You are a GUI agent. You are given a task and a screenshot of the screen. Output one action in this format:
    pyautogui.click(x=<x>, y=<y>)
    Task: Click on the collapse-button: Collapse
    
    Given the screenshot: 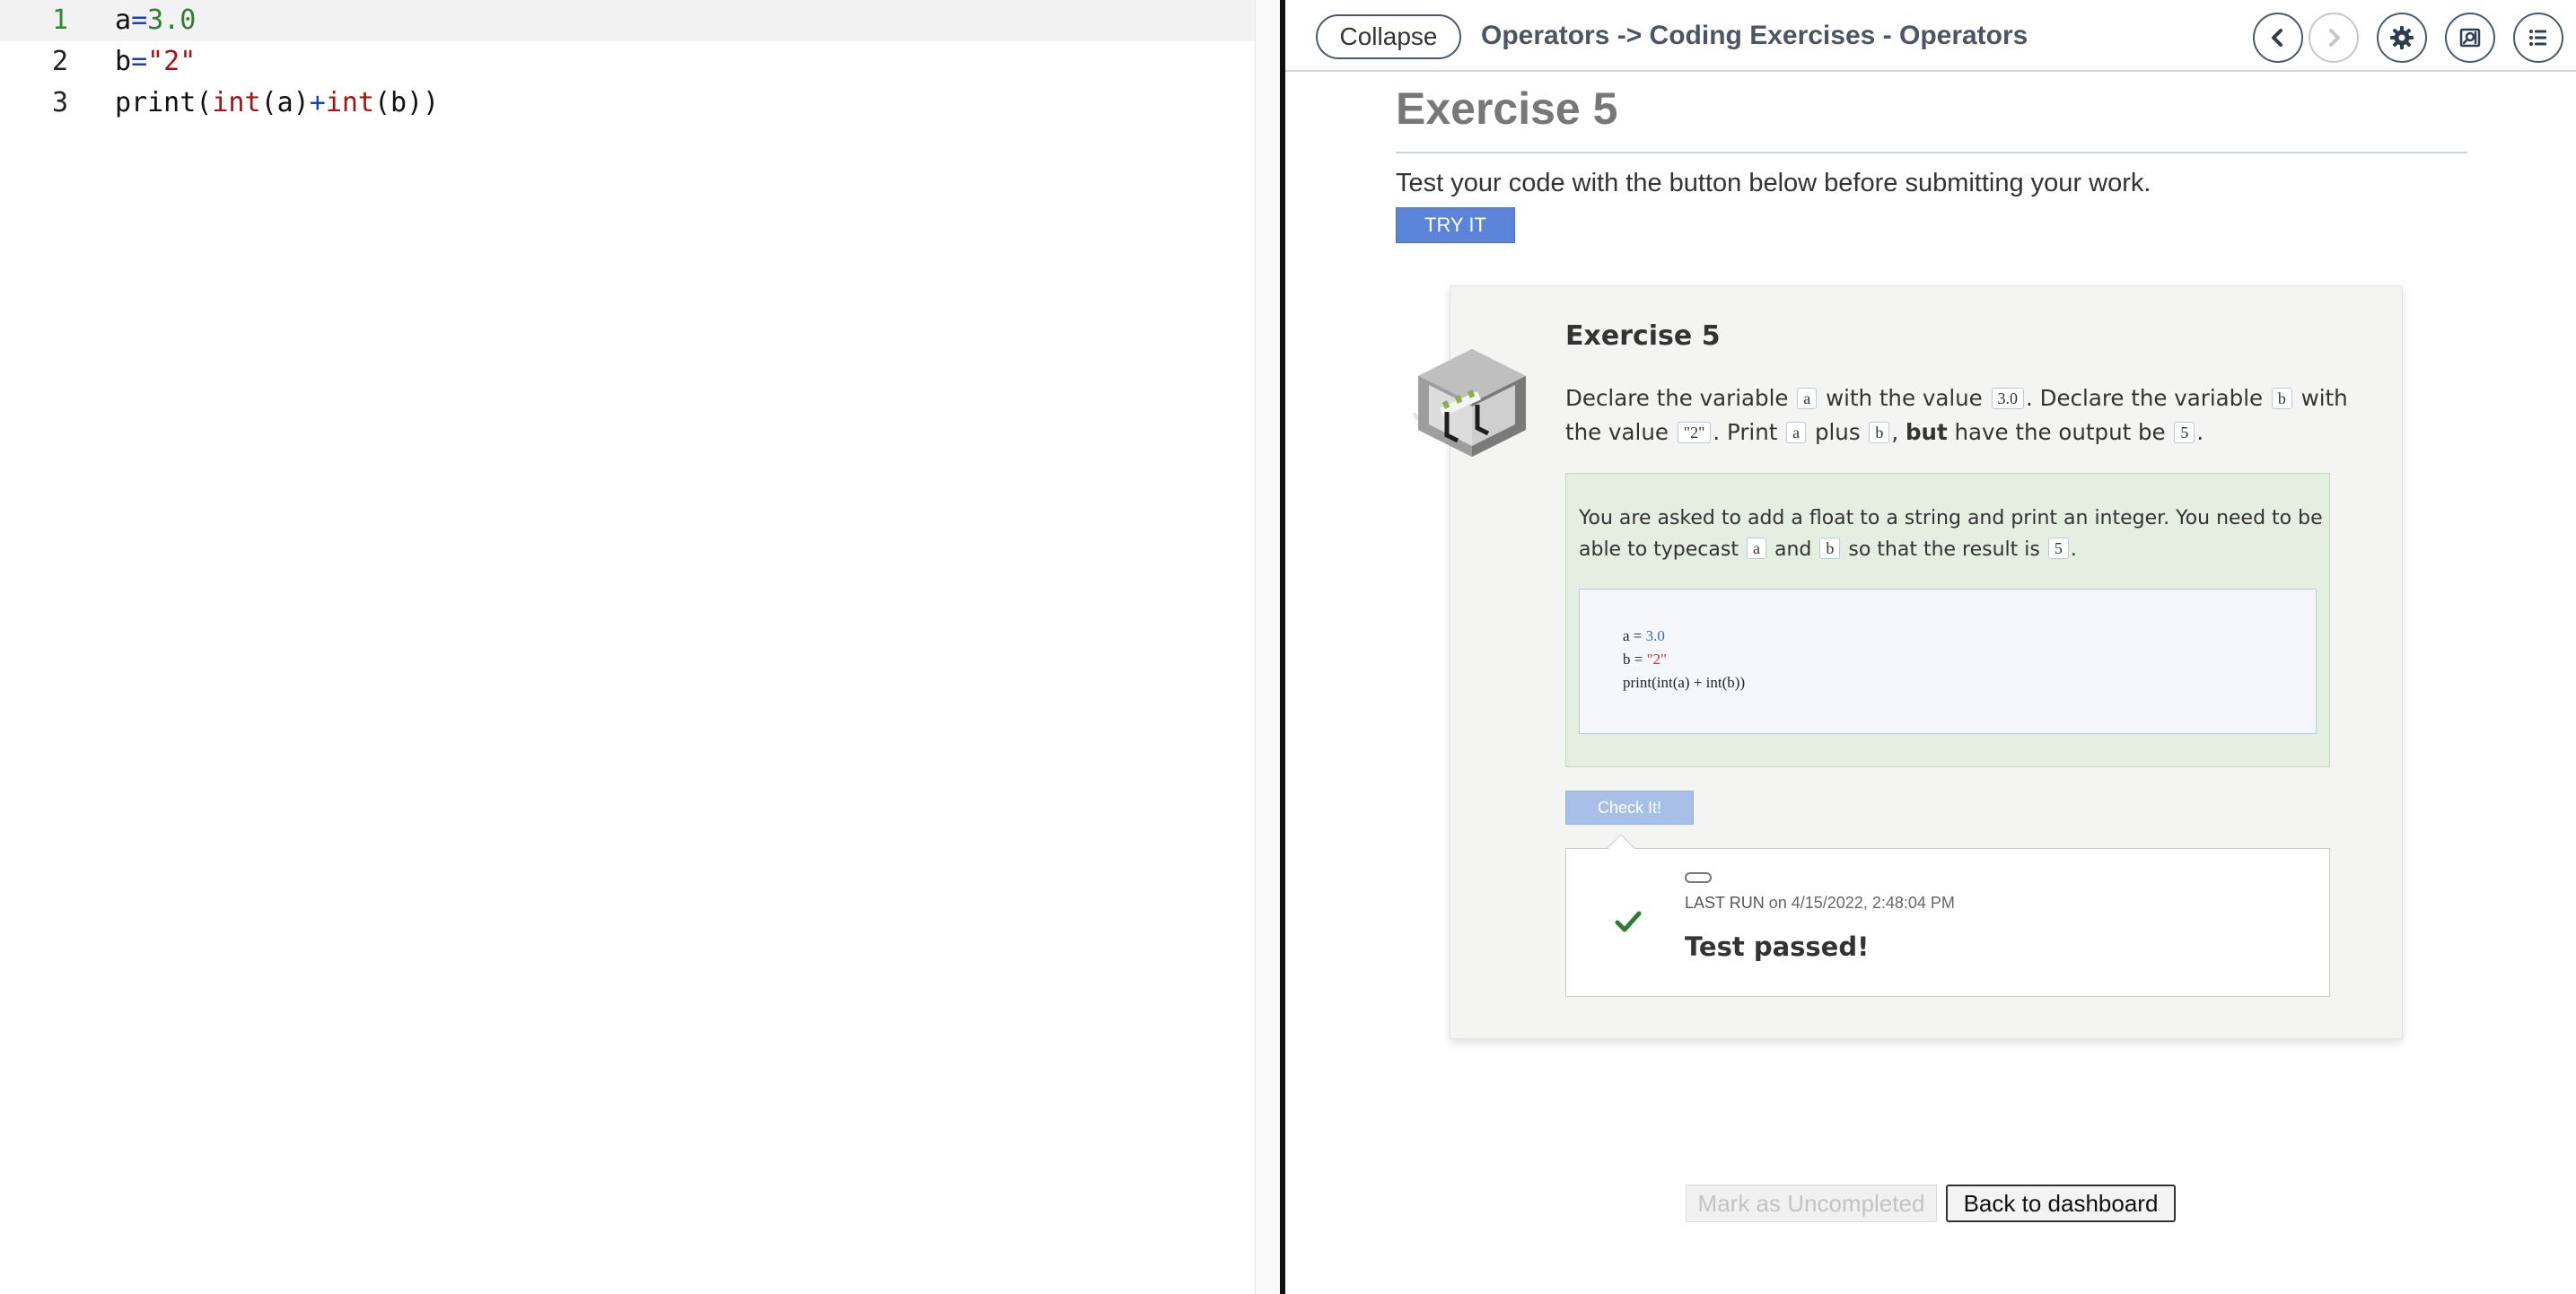 What is the action you would take?
    pyautogui.click(x=1388, y=37)
    